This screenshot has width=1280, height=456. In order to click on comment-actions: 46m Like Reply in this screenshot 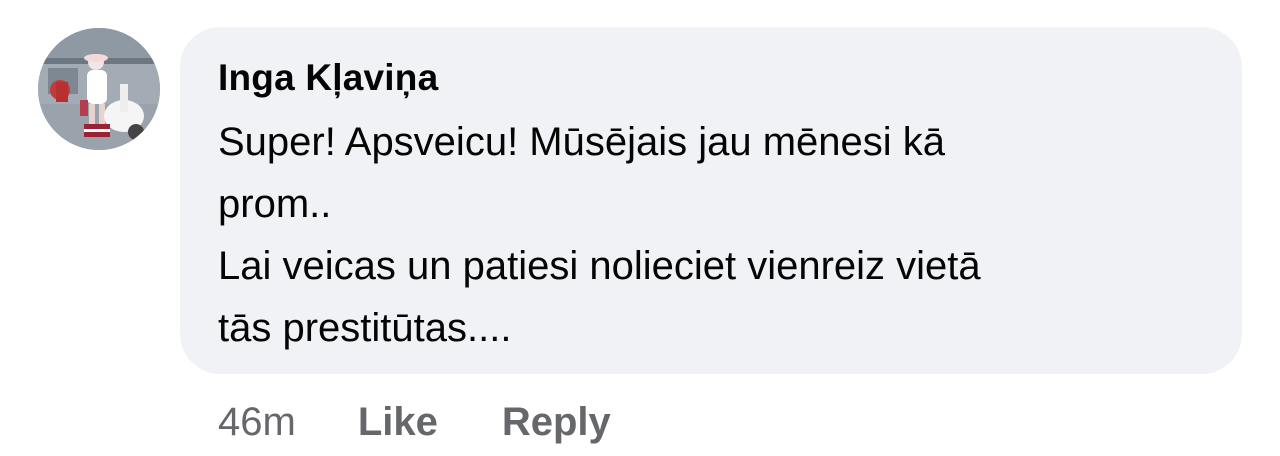, I will do `click(414, 422)`.